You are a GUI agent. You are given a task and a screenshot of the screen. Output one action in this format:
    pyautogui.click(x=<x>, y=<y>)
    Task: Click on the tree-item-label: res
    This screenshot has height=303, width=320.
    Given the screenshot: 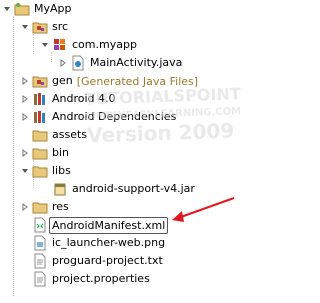 What is the action you would take?
    pyautogui.click(x=60, y=206)
    